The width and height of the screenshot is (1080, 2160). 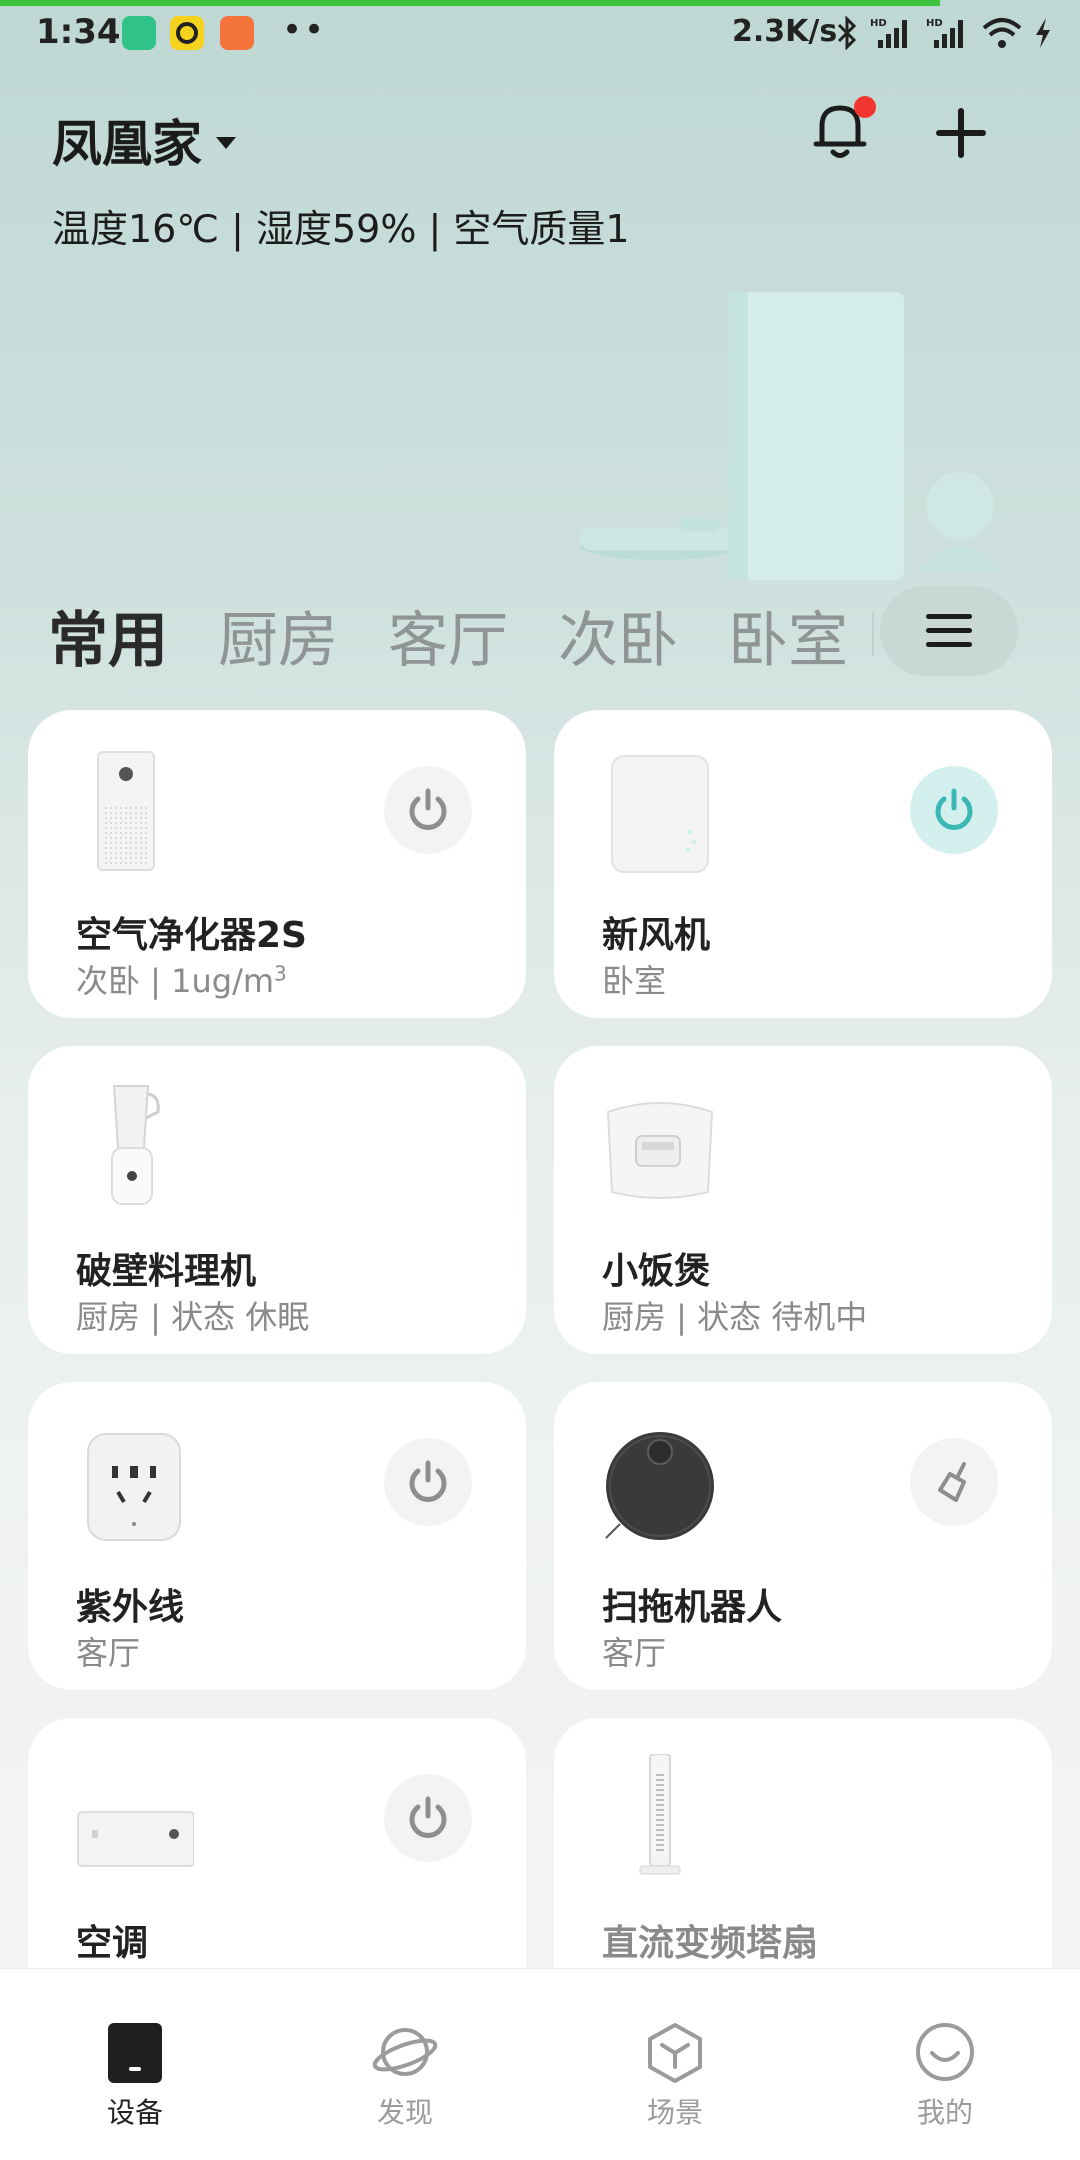 I want to click on device-name: 紫外线, so click(x=130, y=1607).